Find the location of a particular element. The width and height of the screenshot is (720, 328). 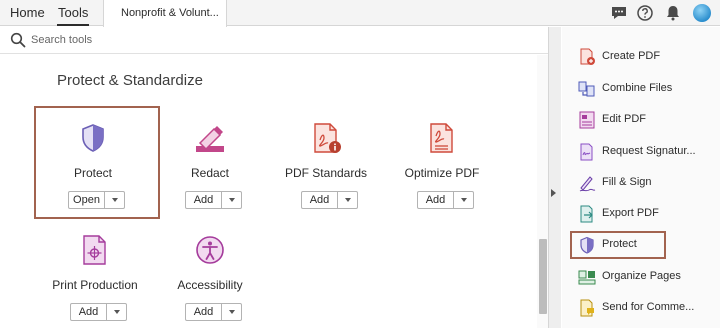

right-panel-item-label: Fill & Sign is located at coordinates (627, 182).